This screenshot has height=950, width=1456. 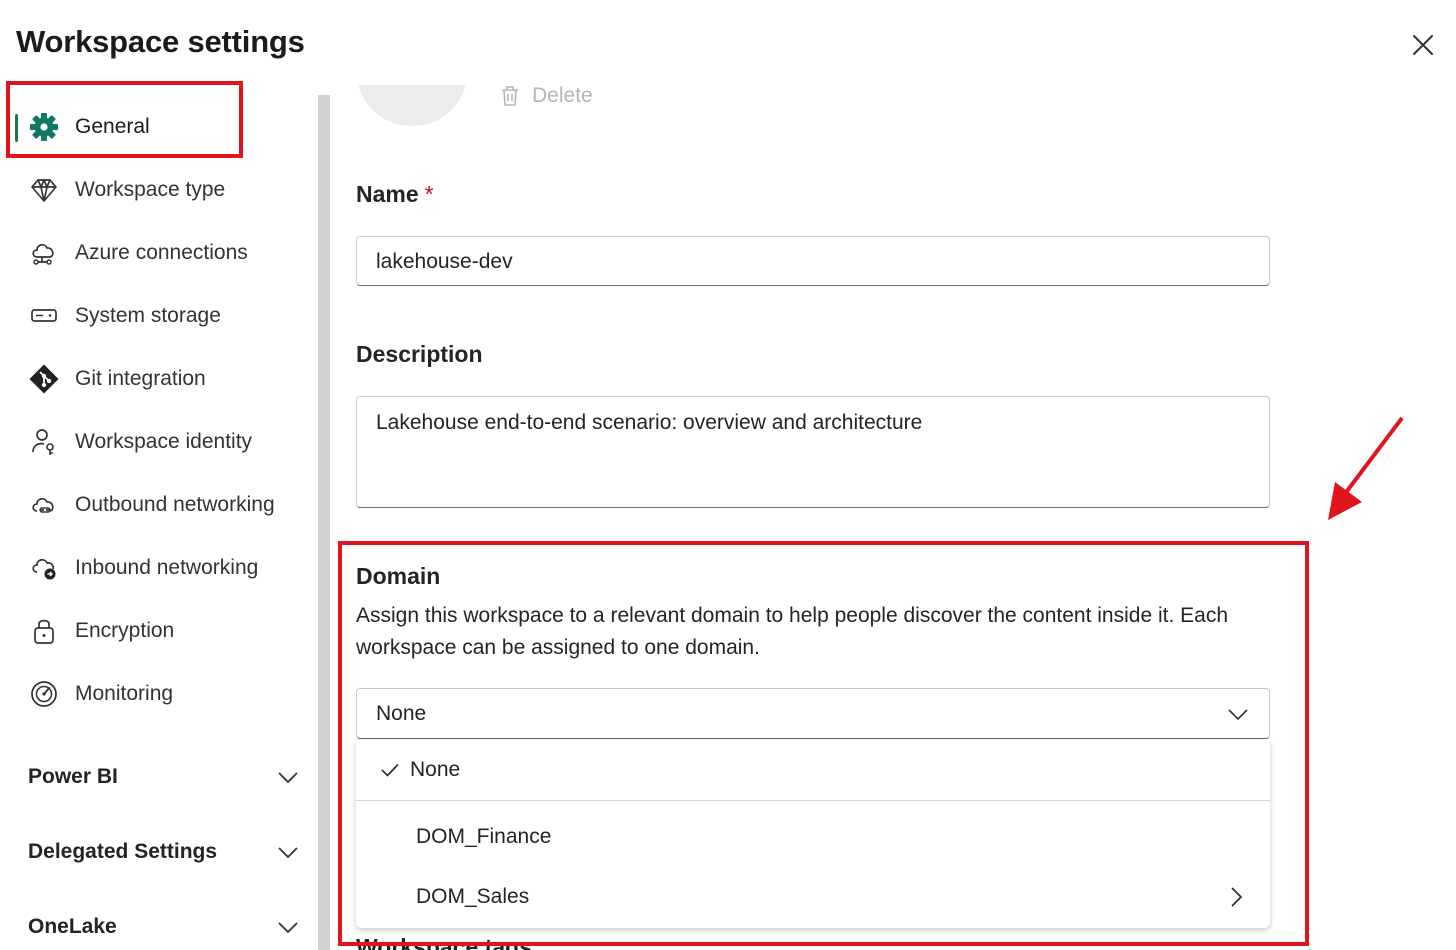 I want to click on close-button, so click(x=1423, y=45).